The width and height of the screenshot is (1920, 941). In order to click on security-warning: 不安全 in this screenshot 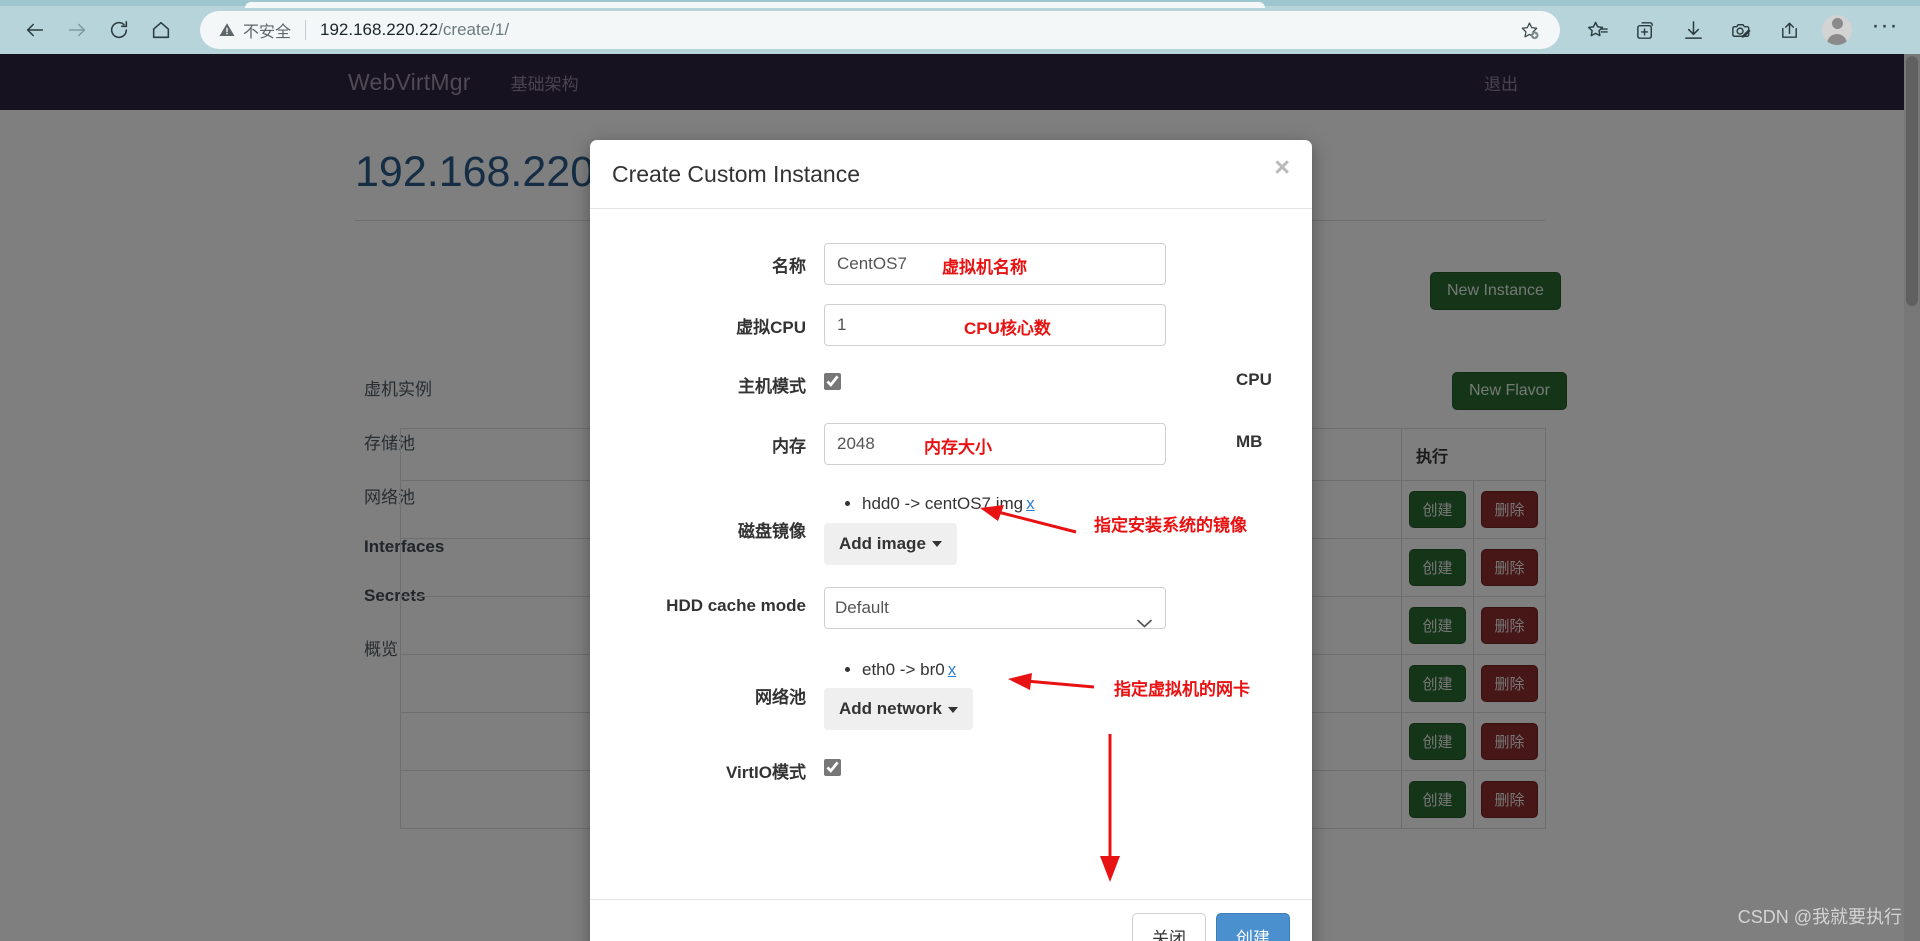, I will do `click(254, 30)`.